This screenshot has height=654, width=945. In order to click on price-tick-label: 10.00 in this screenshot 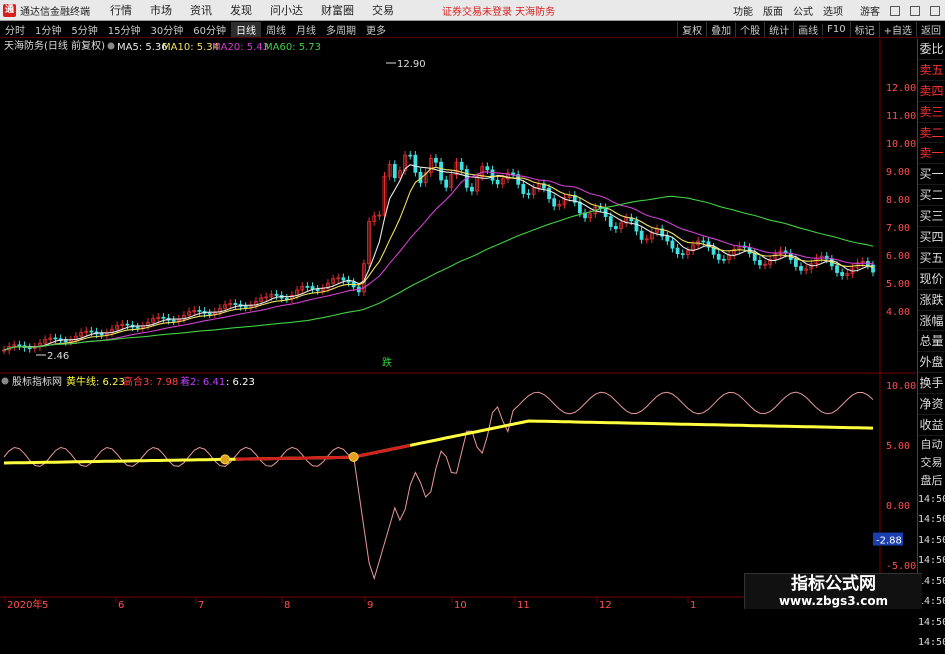, I will do `click(901, 144)`.